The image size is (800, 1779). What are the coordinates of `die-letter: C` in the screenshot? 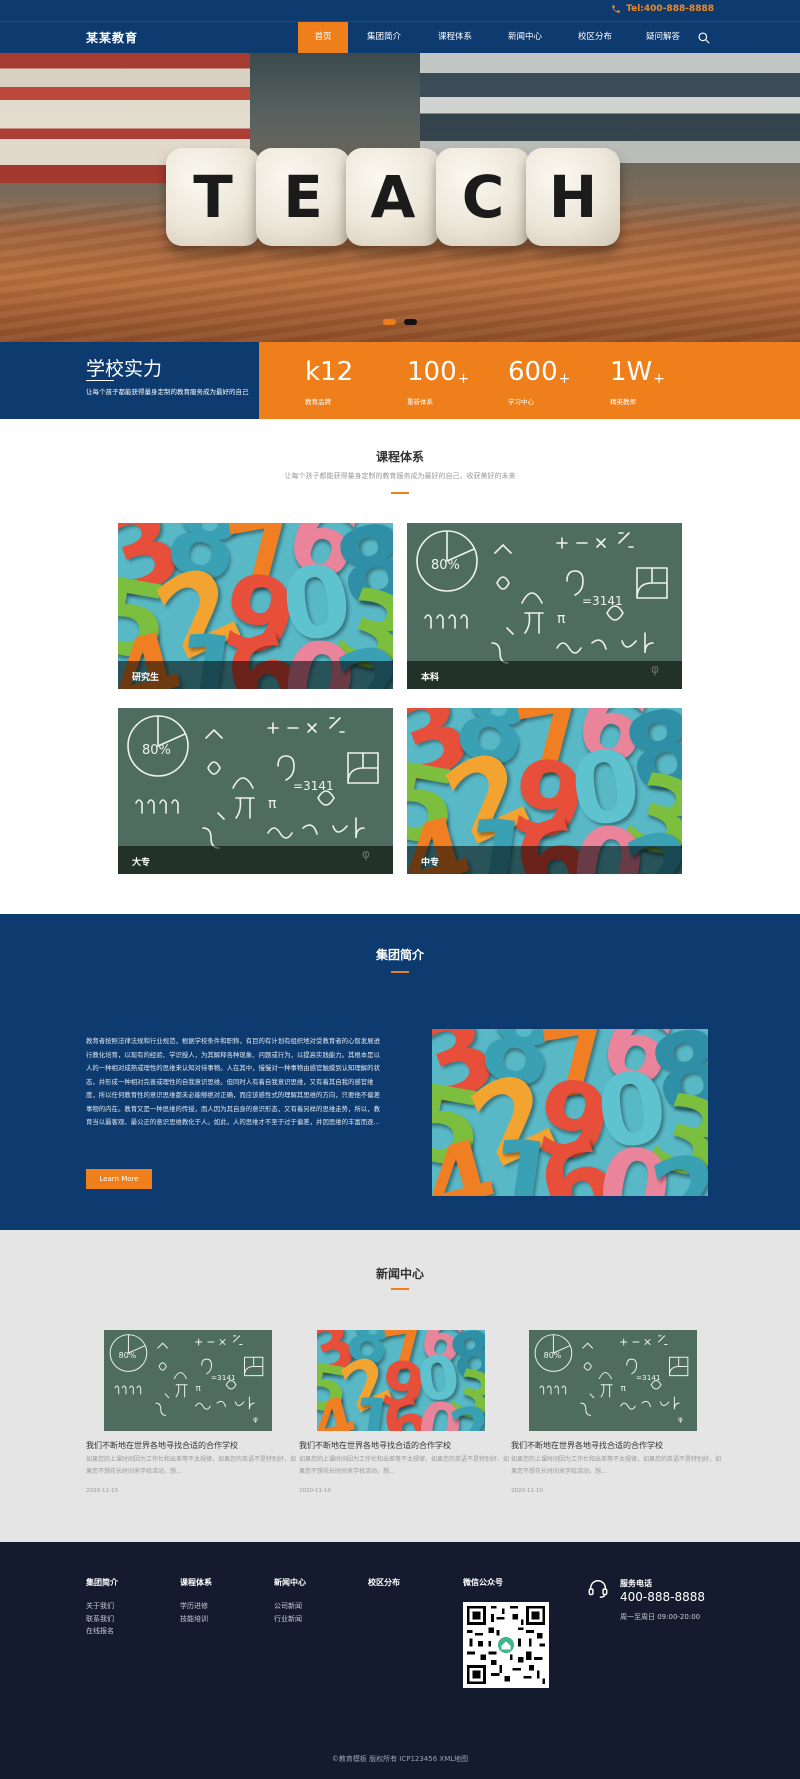 It's located at (483, 197).